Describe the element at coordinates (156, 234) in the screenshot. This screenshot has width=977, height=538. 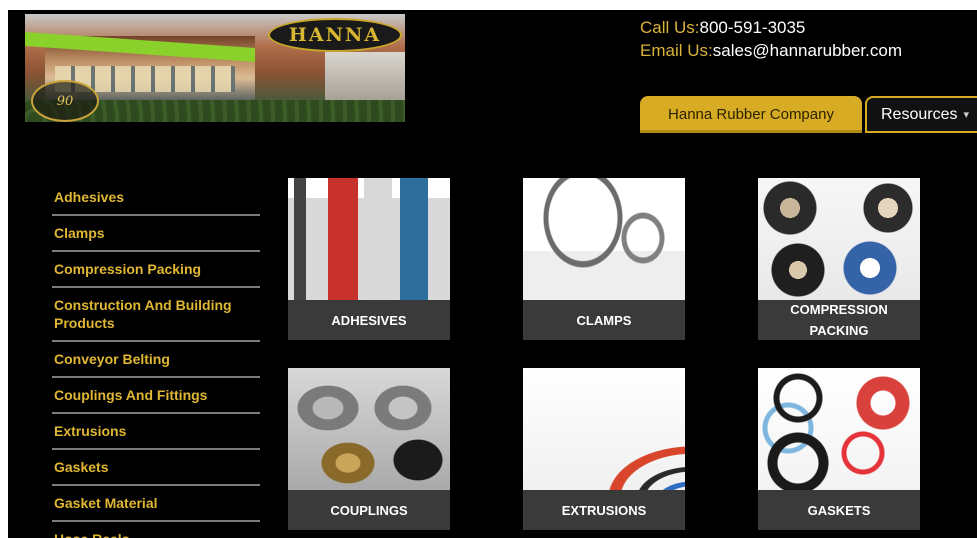
I see `sidebar-item-clamps: Clamps` at that location.